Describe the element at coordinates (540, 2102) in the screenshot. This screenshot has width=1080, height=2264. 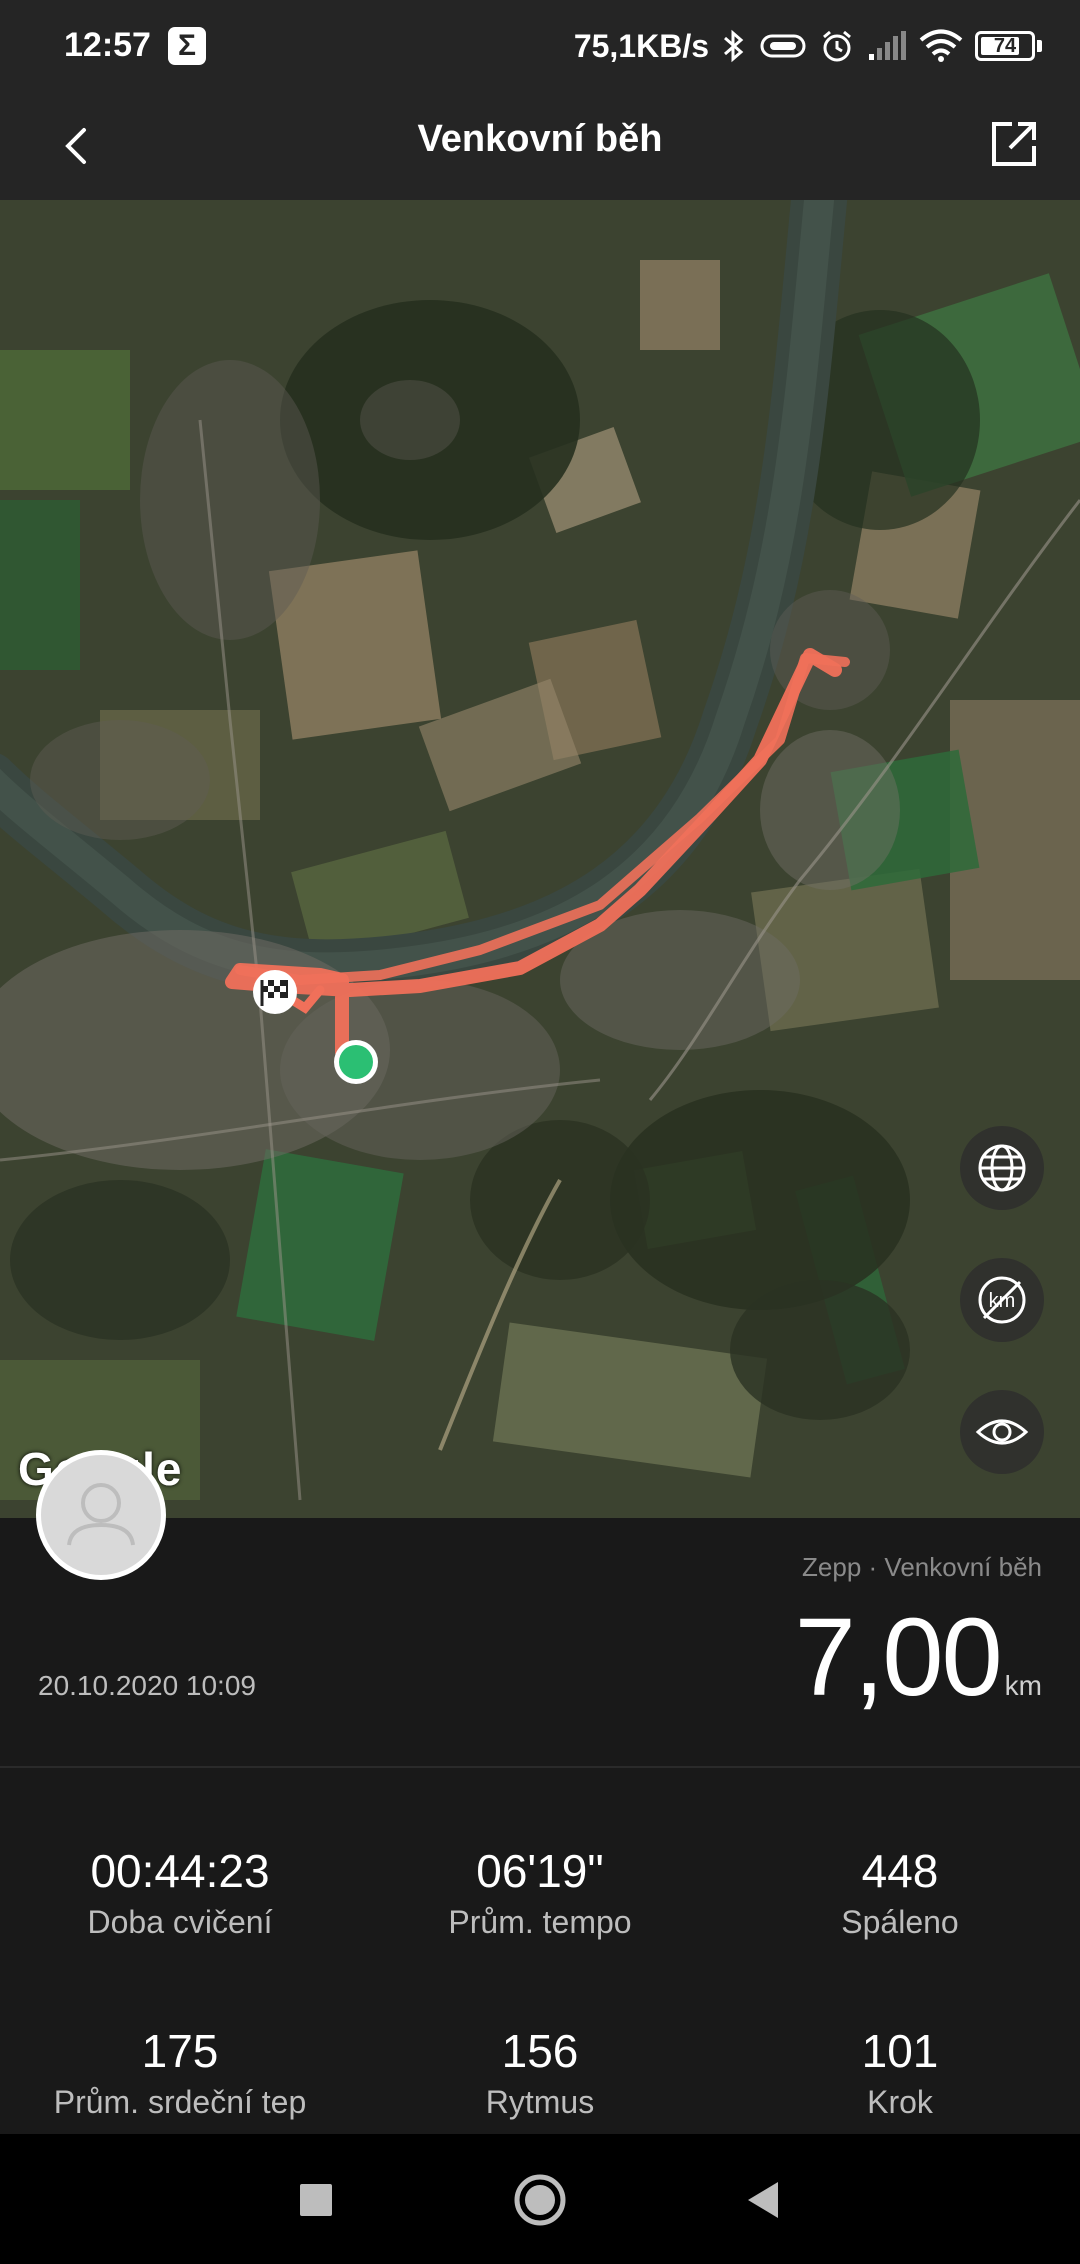
I see `stat-label: Rytmus` at that location.